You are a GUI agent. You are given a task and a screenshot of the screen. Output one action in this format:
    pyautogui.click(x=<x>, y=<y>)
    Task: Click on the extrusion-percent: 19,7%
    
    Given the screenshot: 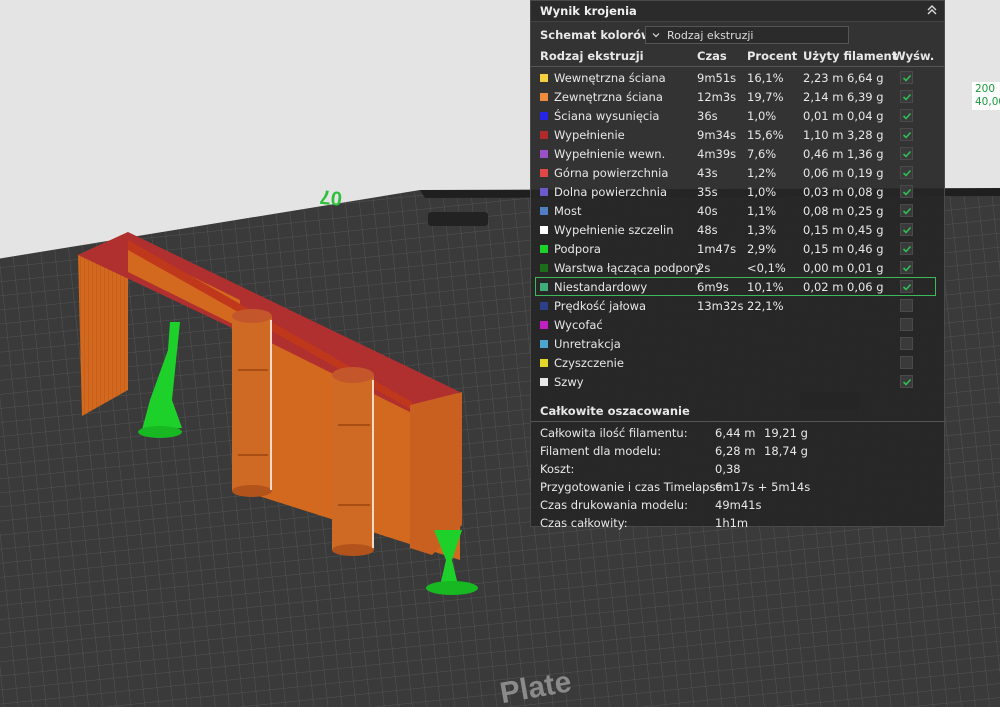 What is the action you would take?
    pyautogui.click(x=765, y=97)
    